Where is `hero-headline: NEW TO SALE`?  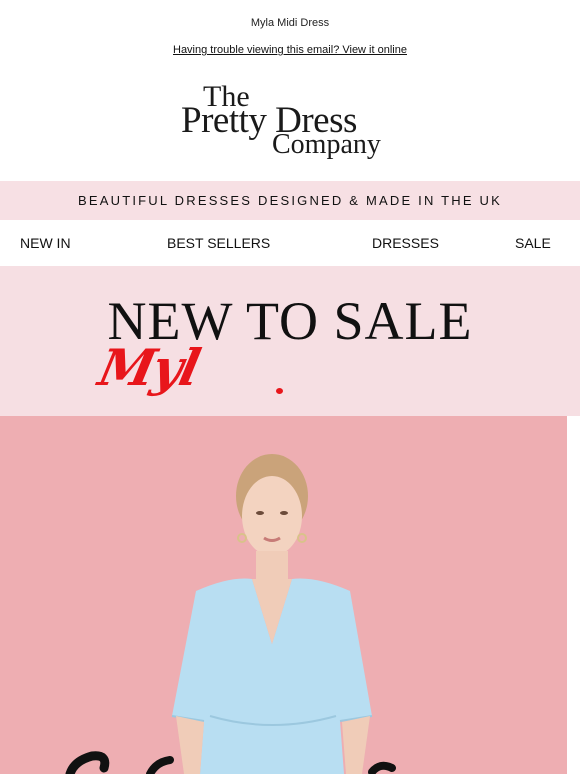 hero-headline: NEW TO SALE is located at coordinates (290, 321).